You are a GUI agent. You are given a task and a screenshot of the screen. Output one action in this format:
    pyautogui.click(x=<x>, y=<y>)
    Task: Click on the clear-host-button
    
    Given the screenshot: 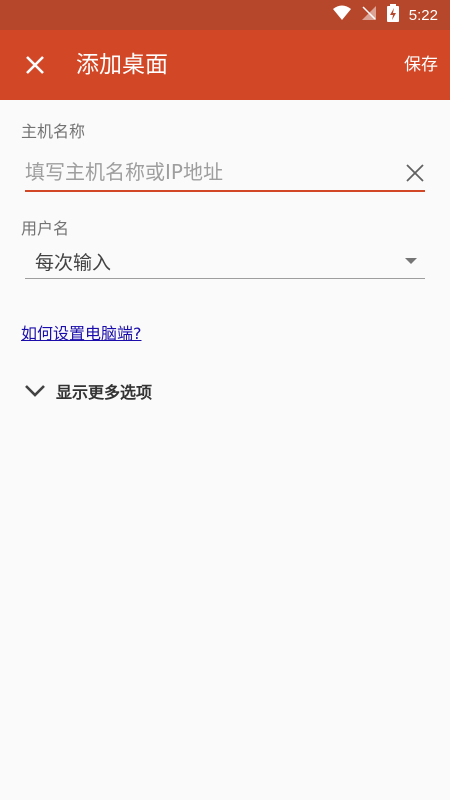 What is the action you would take?
    pyautogui.click(x=415, y=173)
    